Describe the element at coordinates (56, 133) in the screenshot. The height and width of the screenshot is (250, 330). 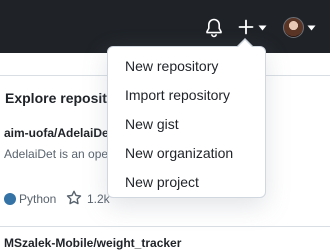
I see `repo-link: aim-uofa/AdelaiDe` at that location.